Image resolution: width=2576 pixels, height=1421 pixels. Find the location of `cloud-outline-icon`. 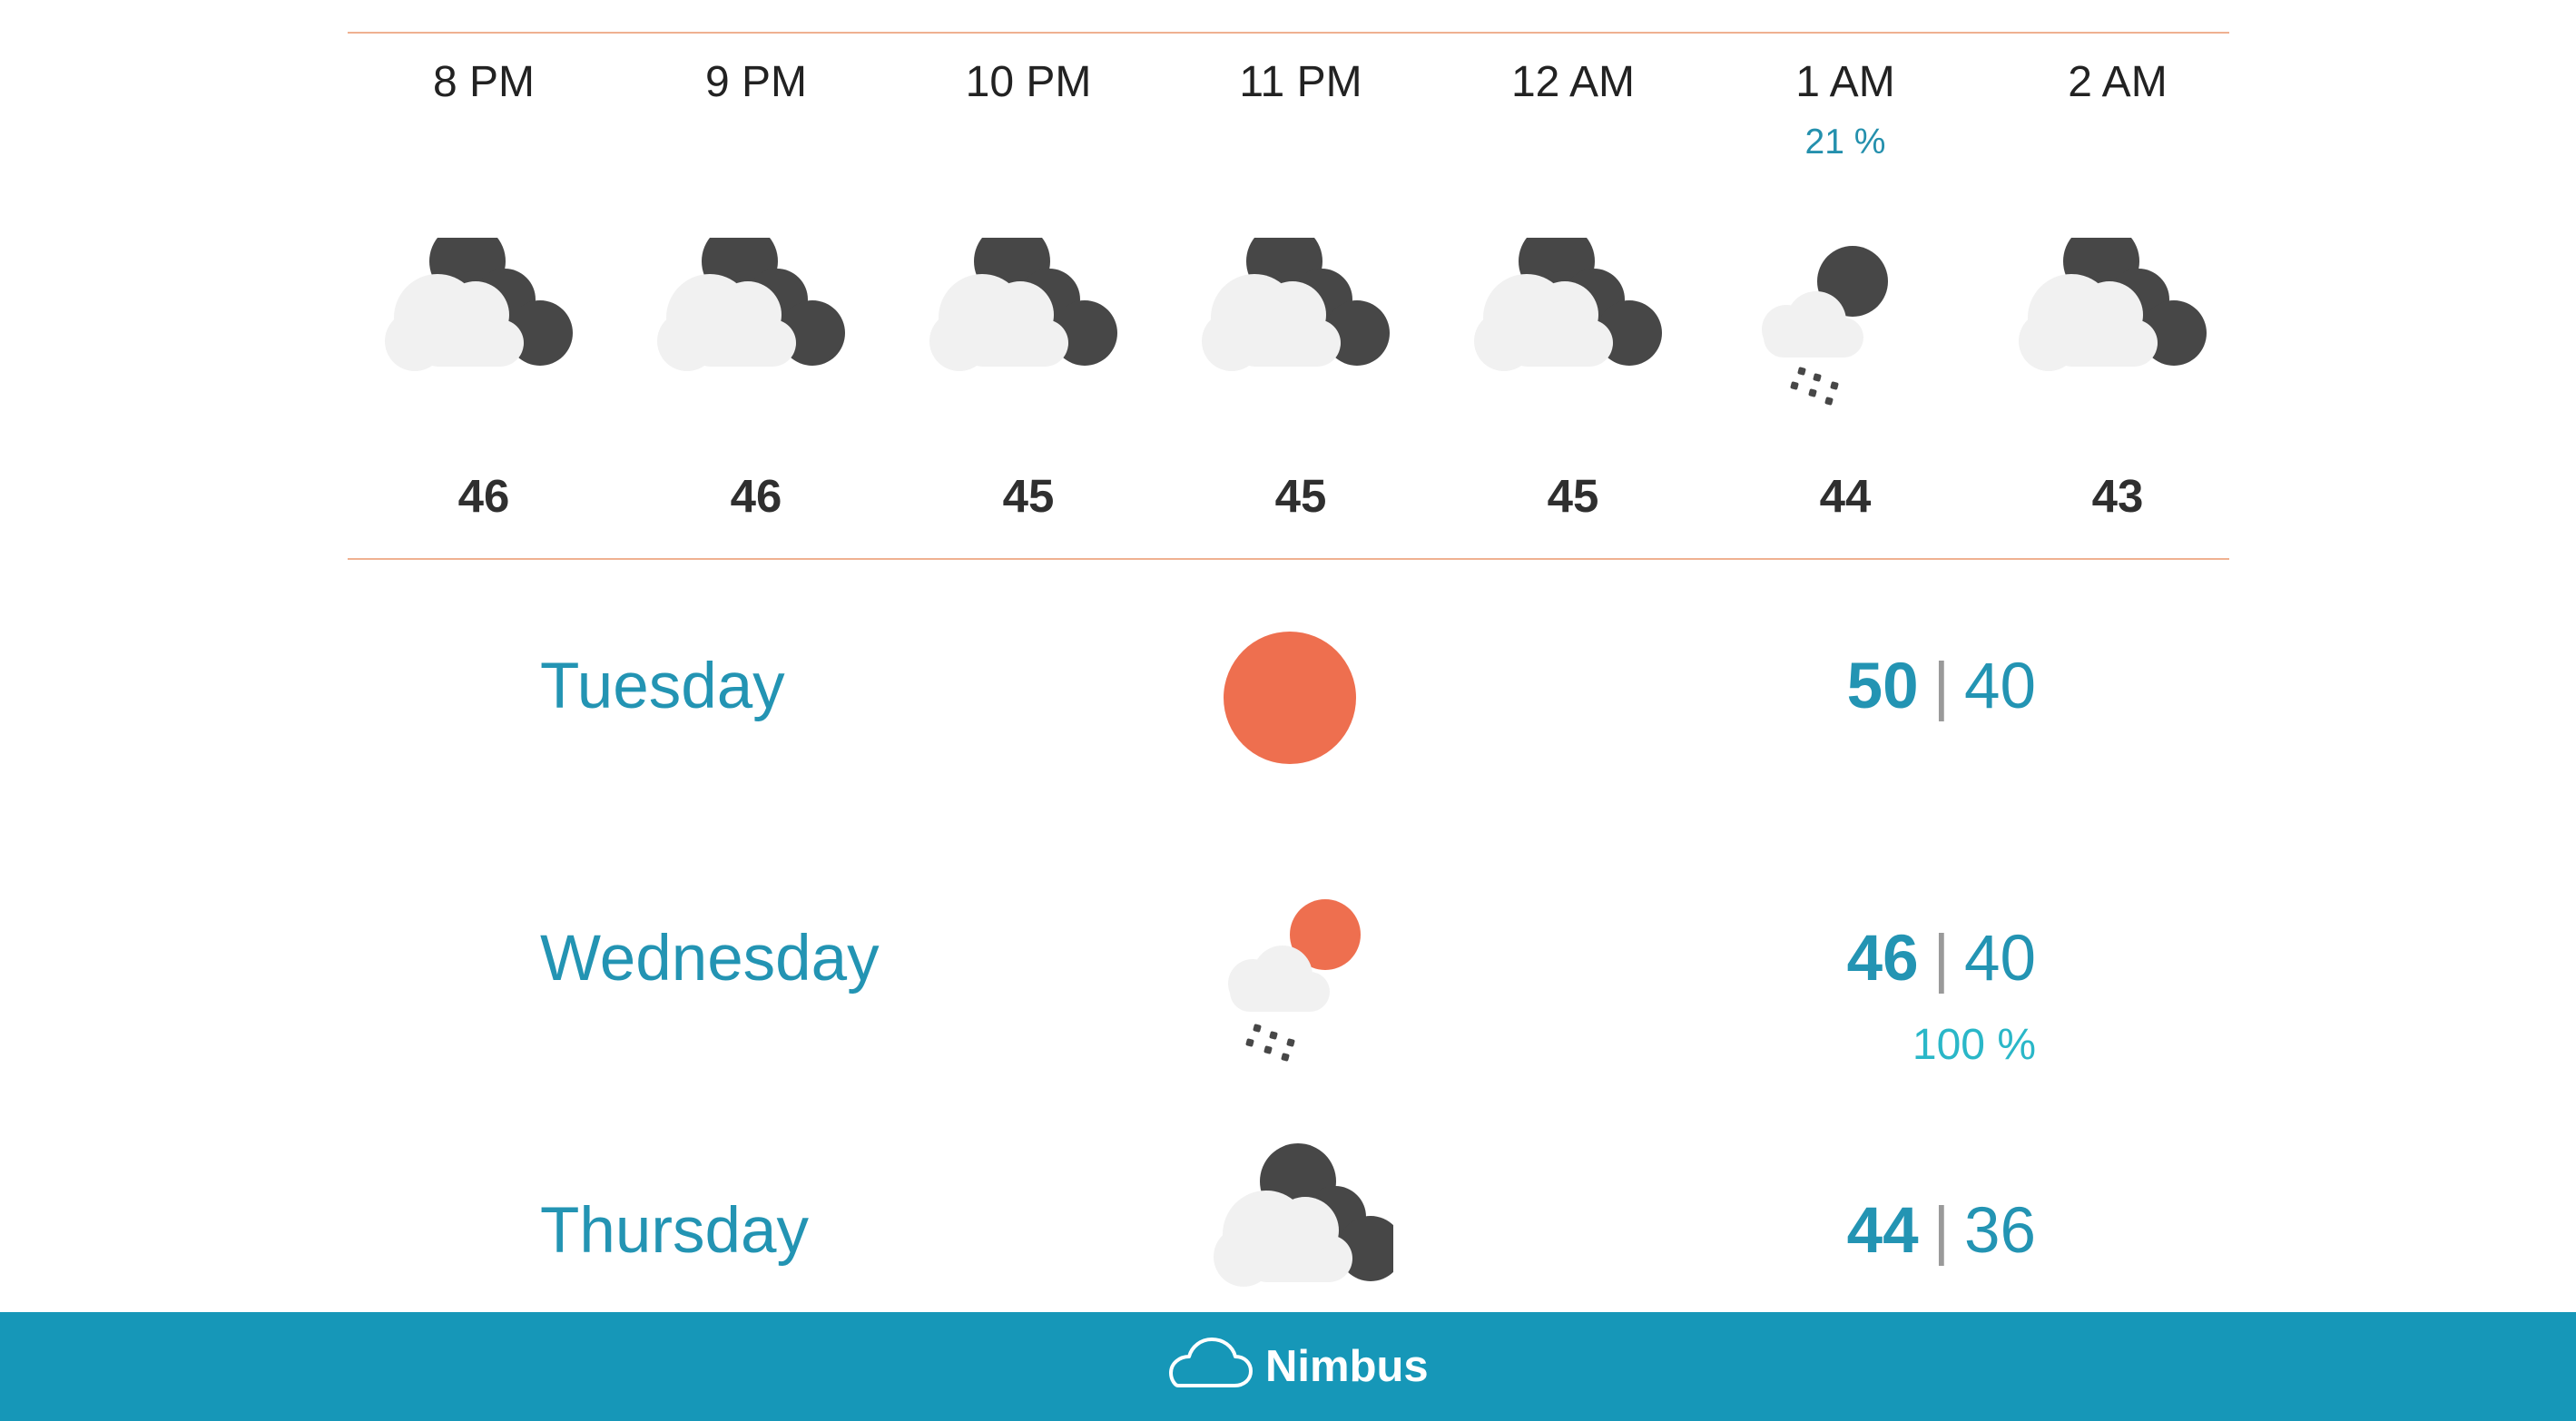

cloud-outline-icon is located at coordinates (1211, 1362).